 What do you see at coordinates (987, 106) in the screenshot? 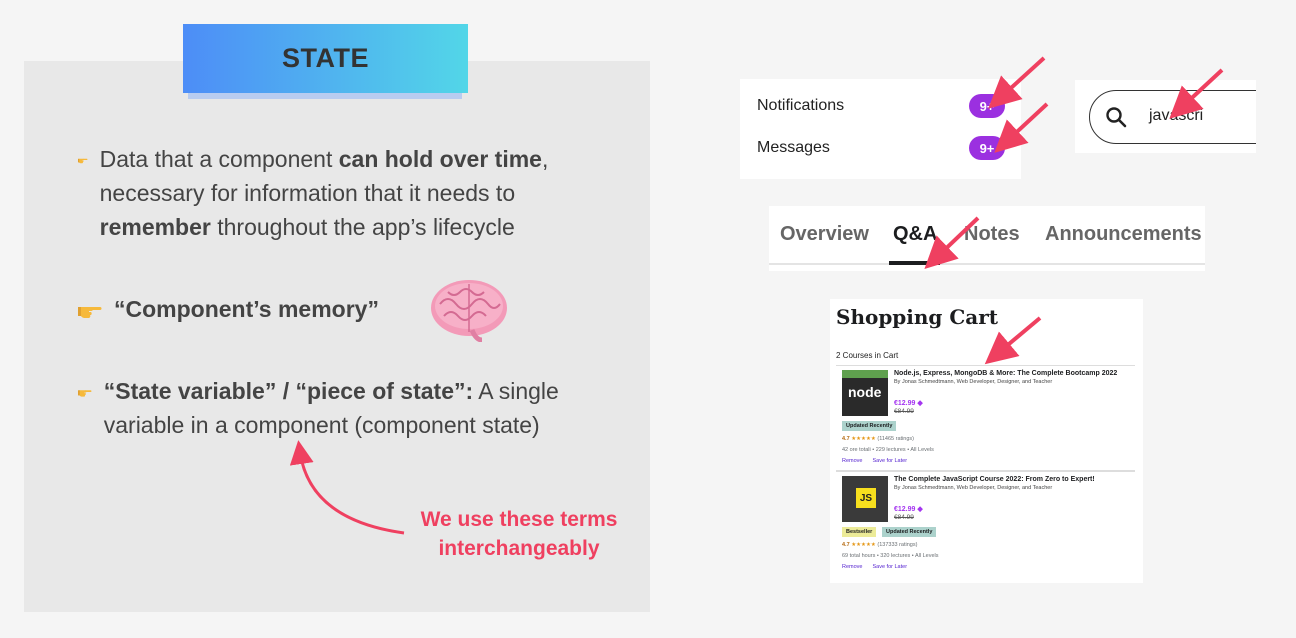
I see `notifications-badge: 9+` at bounding box center [987, 106].